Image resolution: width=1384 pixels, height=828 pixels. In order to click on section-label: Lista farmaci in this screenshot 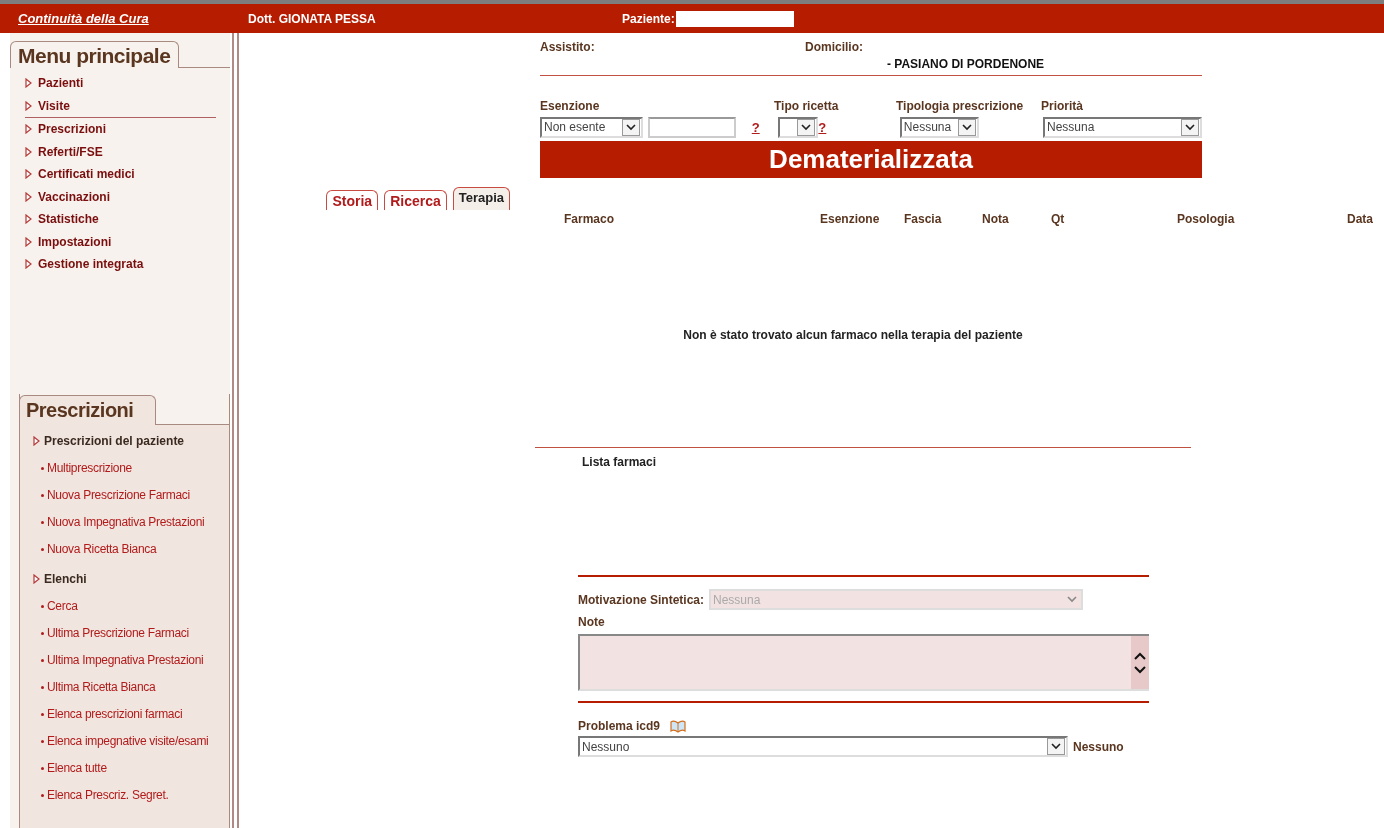, I will do `click(619, 462)`.